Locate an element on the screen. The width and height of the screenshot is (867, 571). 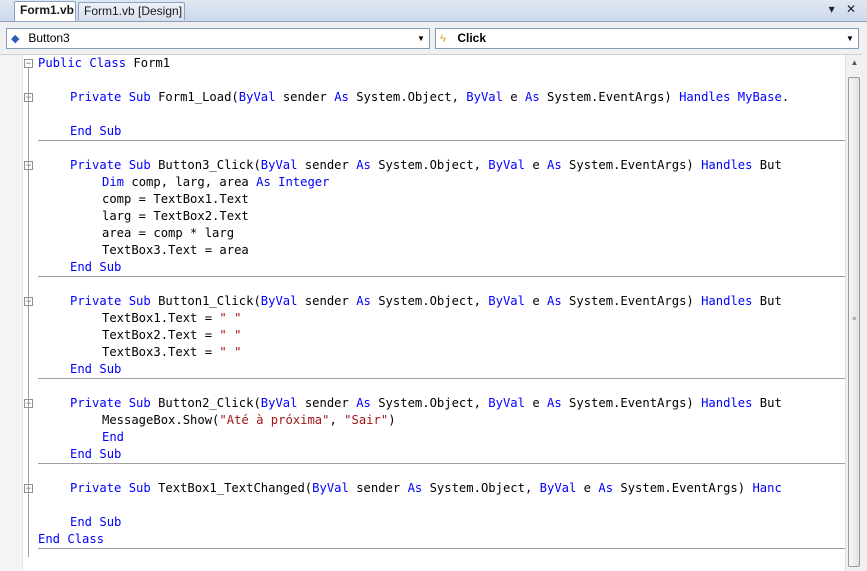
collapse-icon: − is located at coordinates (28, 63).